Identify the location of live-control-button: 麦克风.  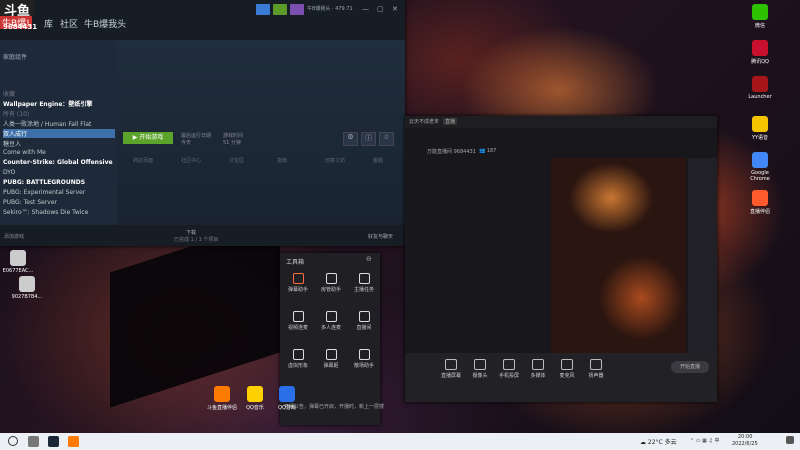
(567, 369).